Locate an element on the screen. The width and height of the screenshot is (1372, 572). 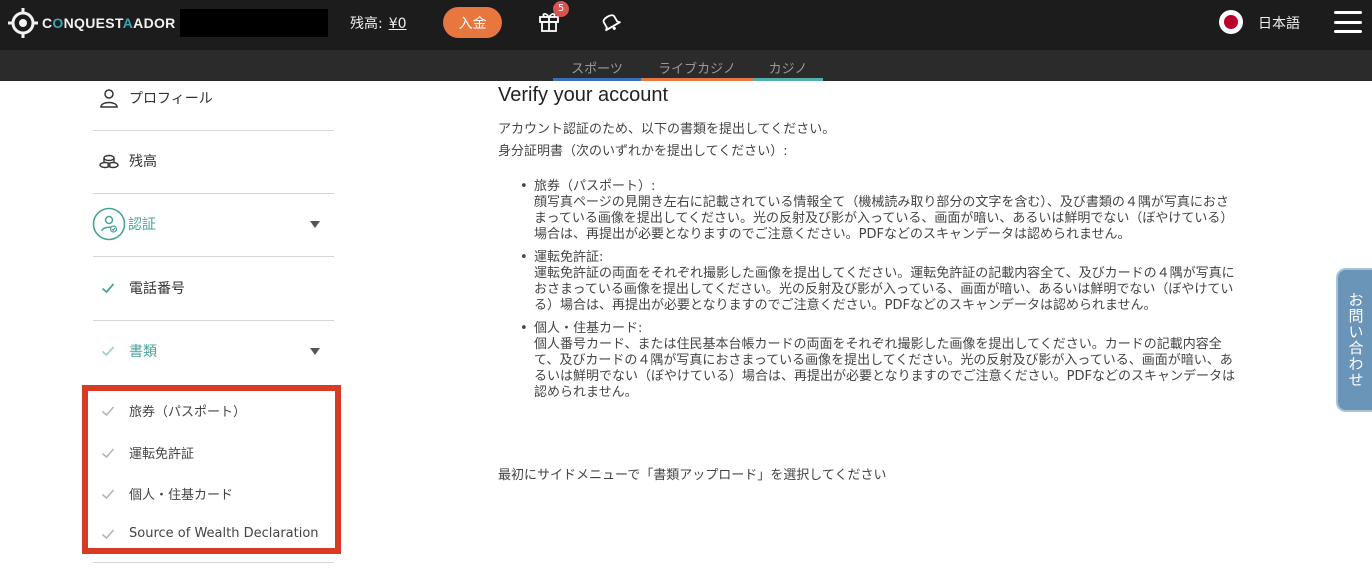
sidebar-item-label: 電話番号 is located at coordinates (157, 289).